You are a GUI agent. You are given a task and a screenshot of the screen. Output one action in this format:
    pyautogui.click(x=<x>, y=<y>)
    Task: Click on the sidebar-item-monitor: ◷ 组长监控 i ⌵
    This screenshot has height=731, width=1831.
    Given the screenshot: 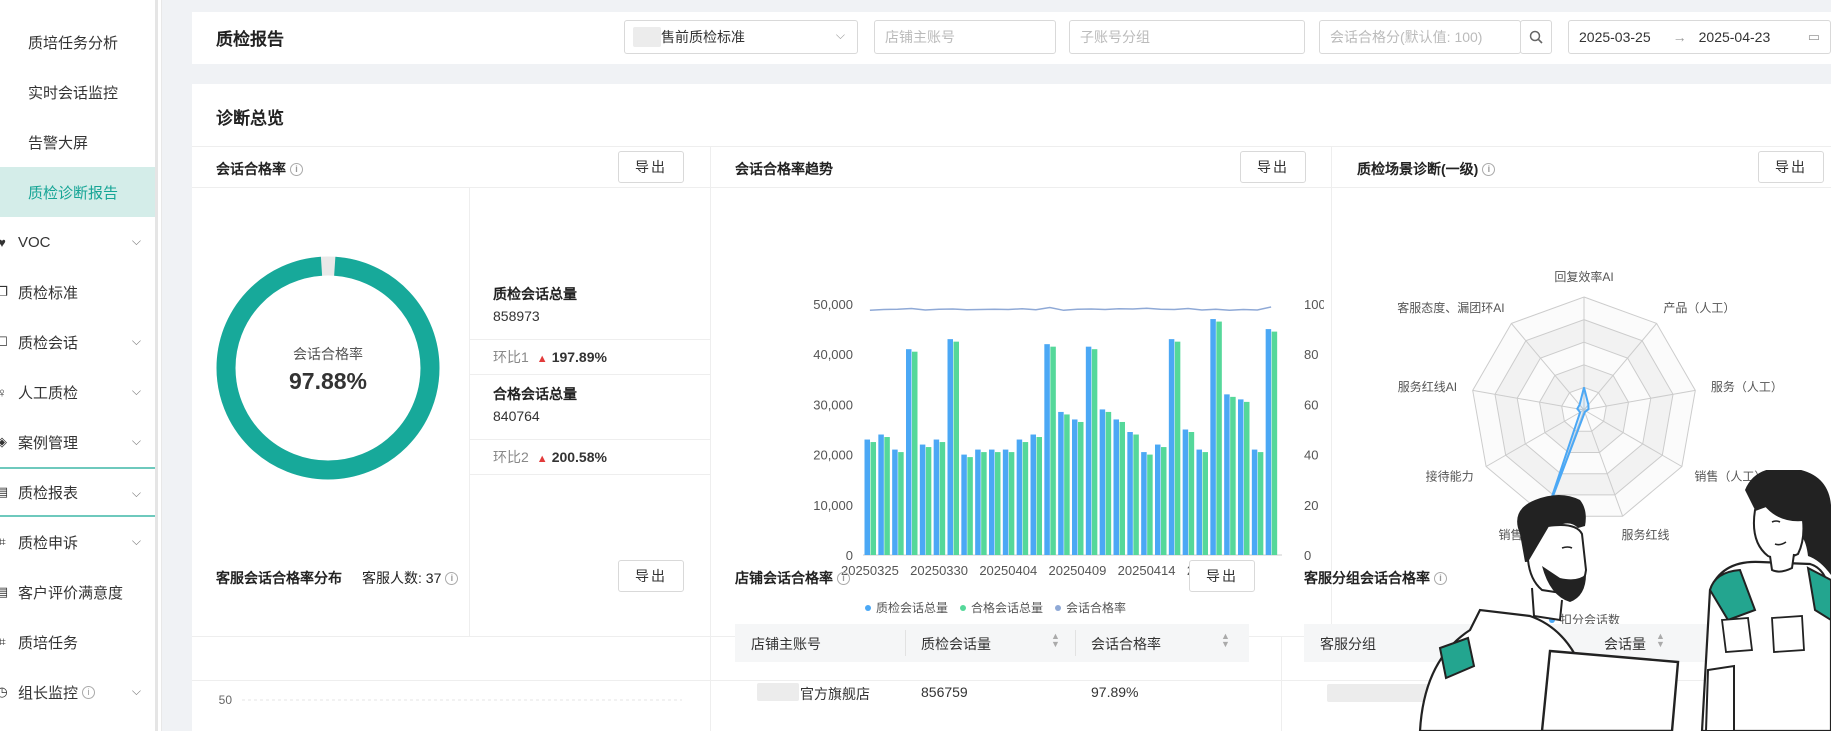 What is the action you would take?
    pyautogui.click(x=77, y=692)
    